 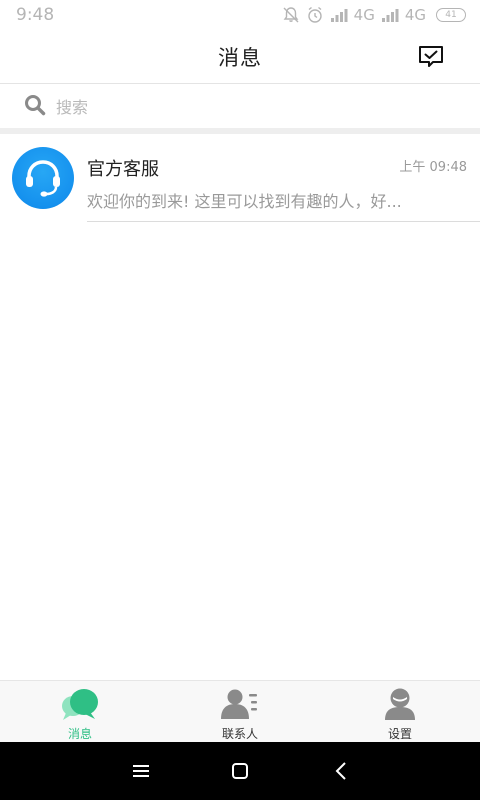 I want to click on settings-user-icon, so click(x=400, y=703).